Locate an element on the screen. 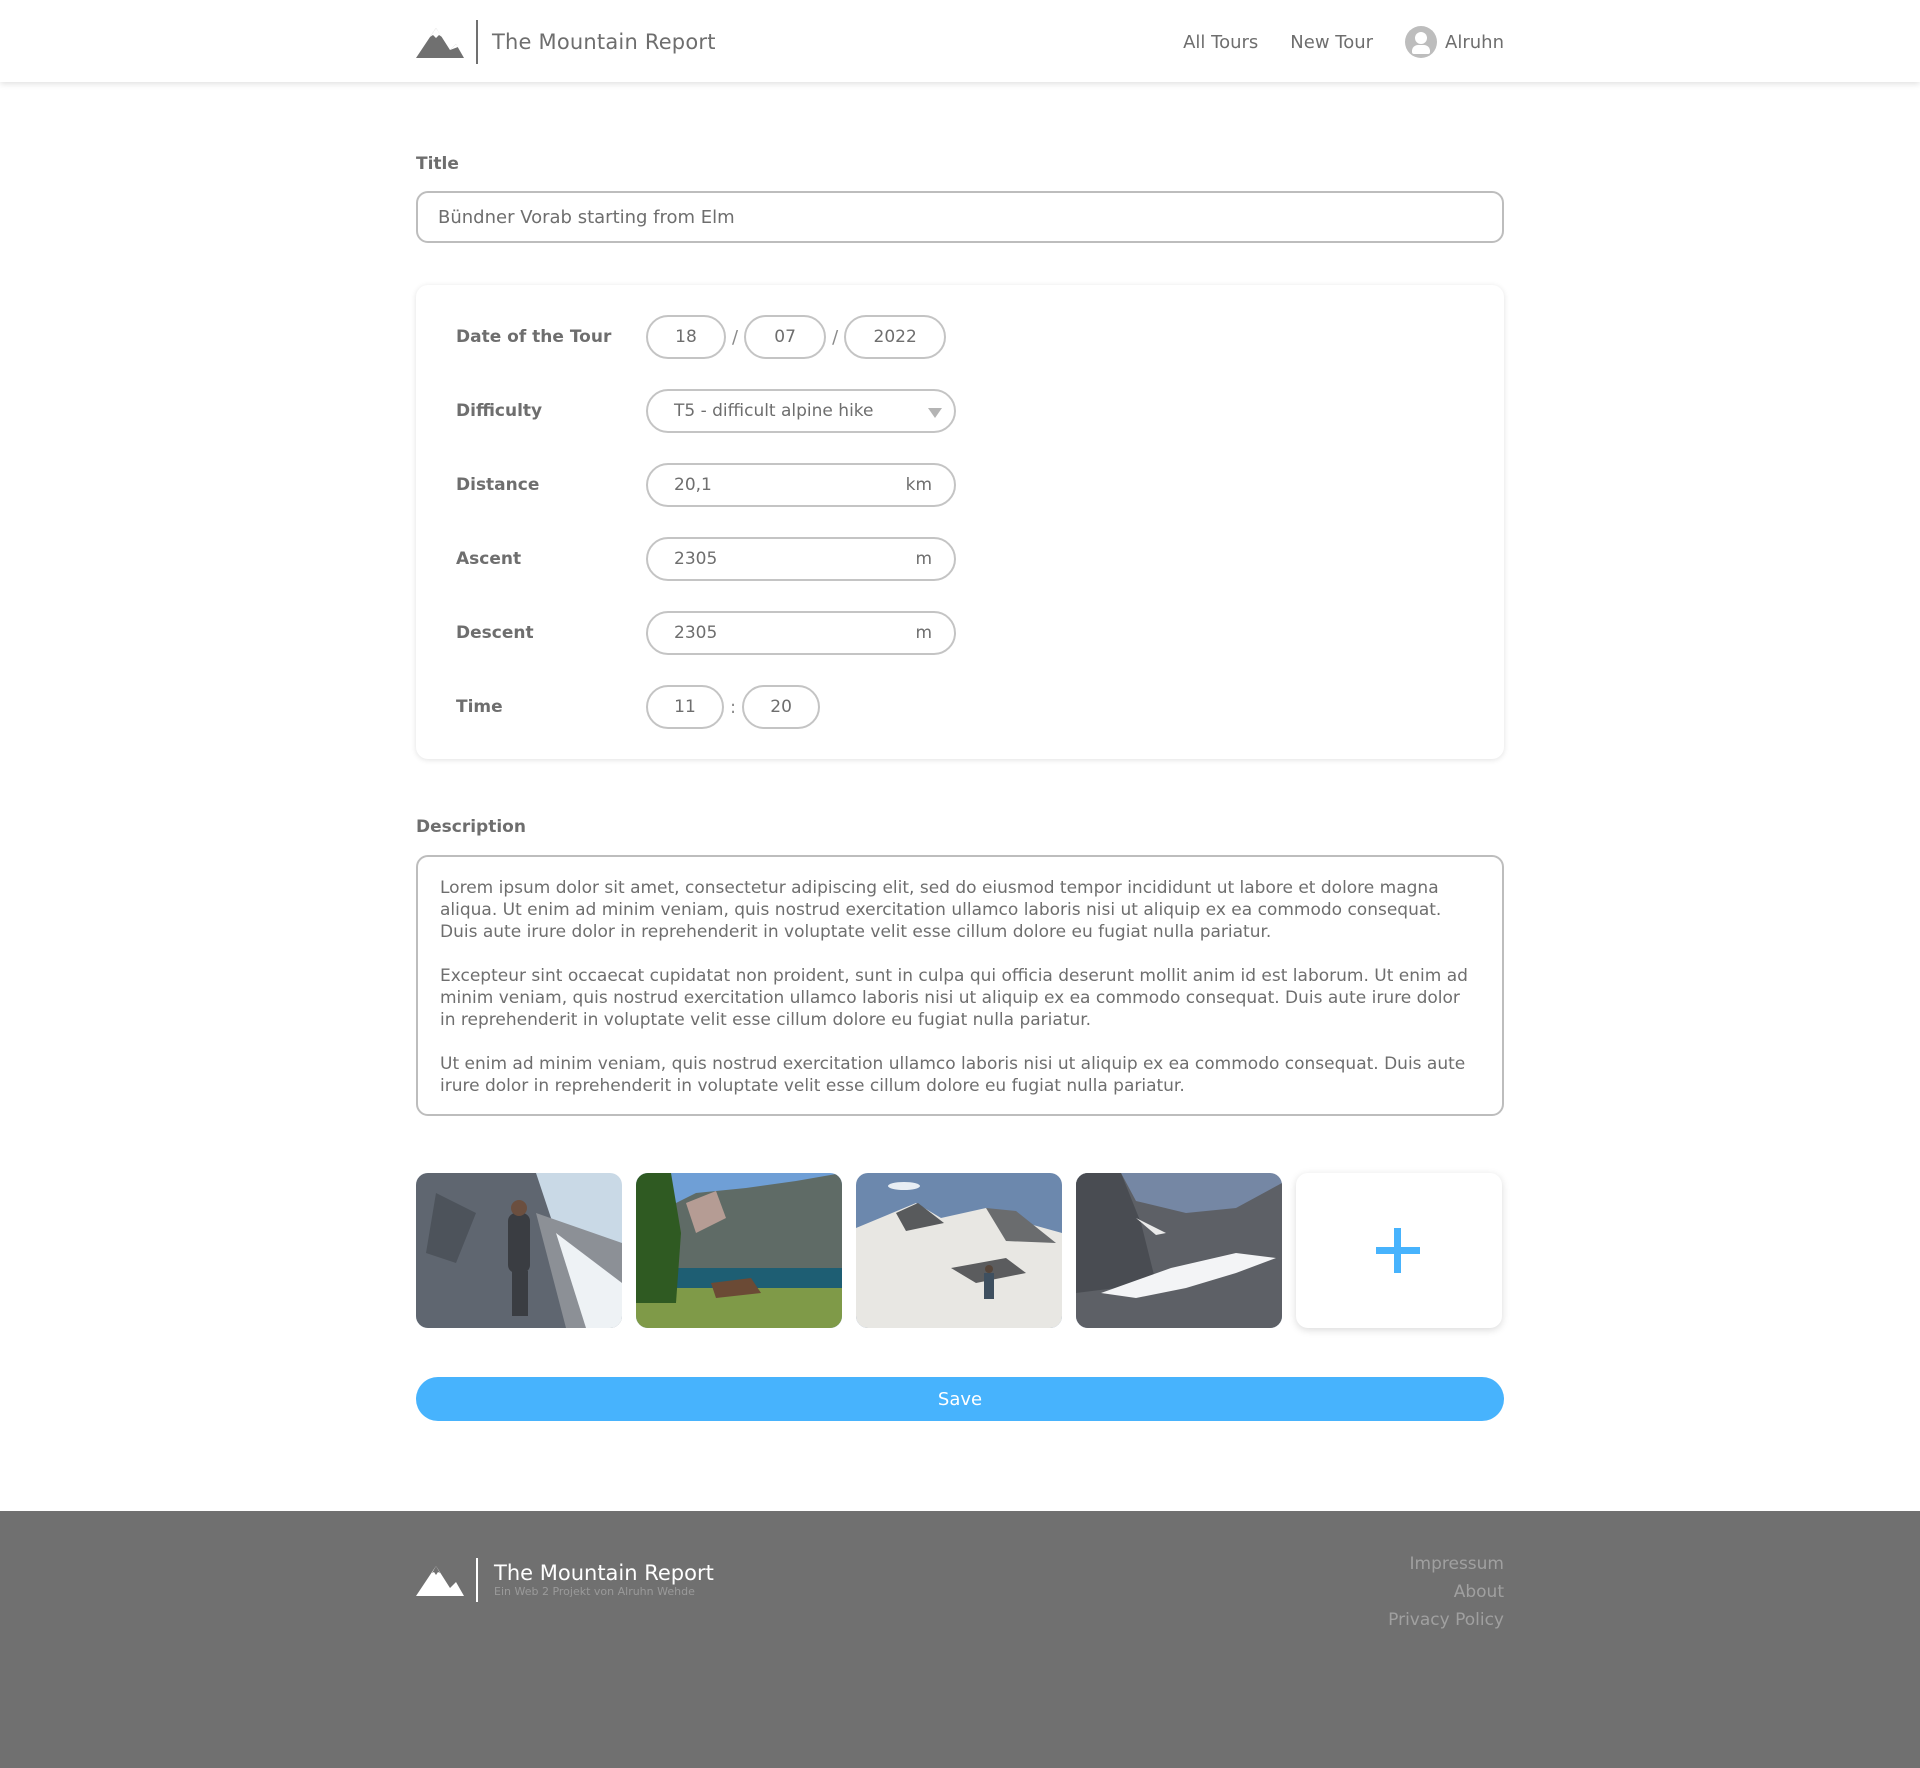 This screenshot has height=1768, width=1920. user-menu: Alruhn is located at coordinates (1454, 42).